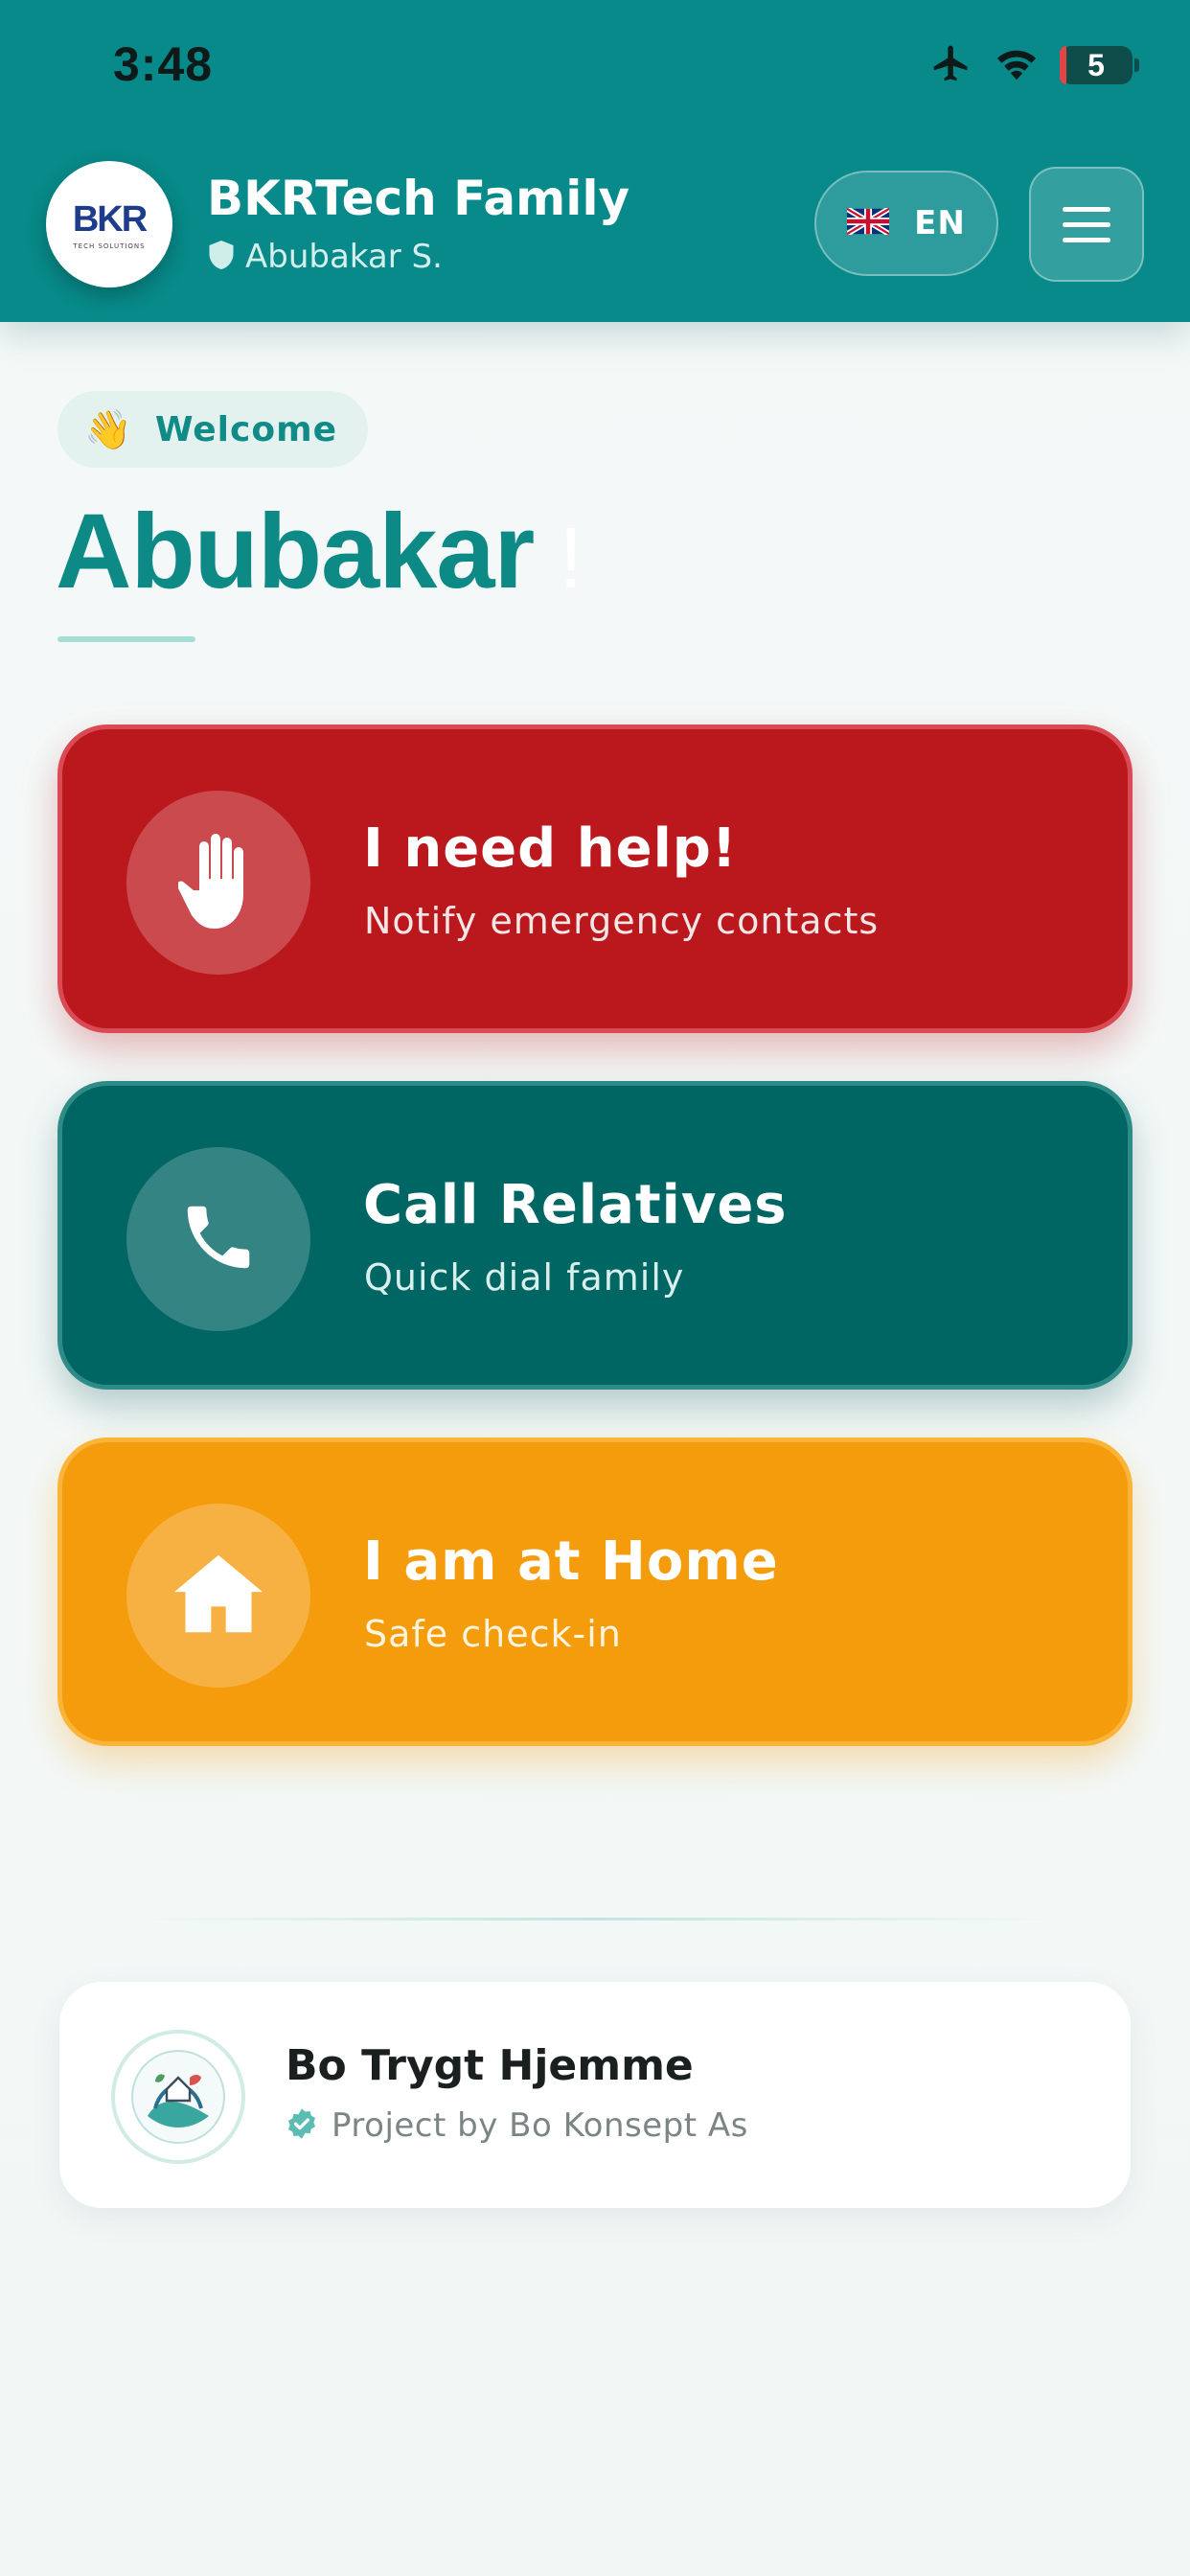 The height and width of the screenshot is (2576, 1190). I want to click on greeting-name: Abubakar!, so click(319, 551).